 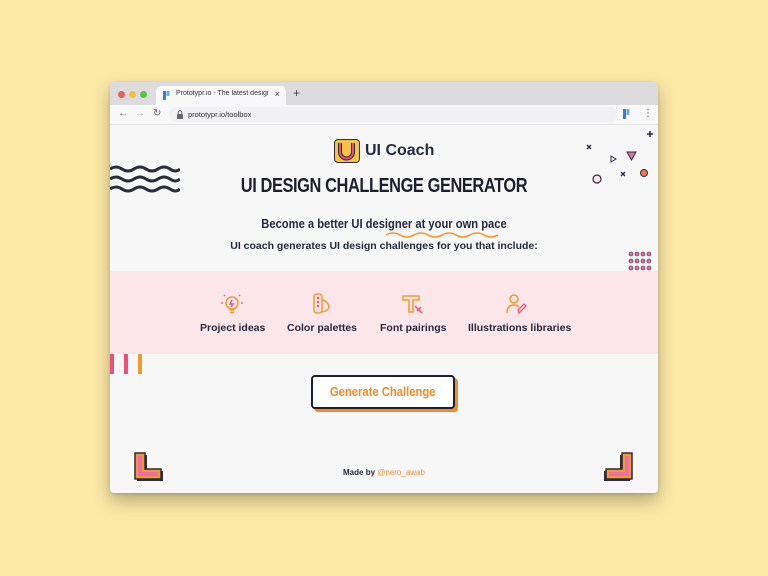 I want to click on tab-close-icon: ×, so click(x=277, y=94).